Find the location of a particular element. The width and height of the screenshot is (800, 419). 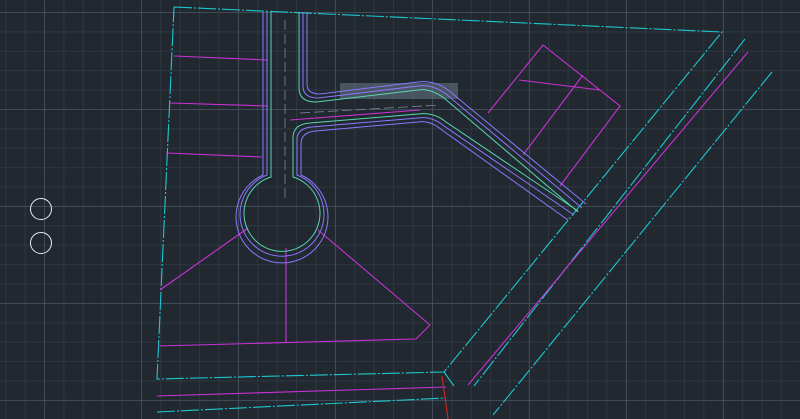

section-line is located at coordinates (445, 397).